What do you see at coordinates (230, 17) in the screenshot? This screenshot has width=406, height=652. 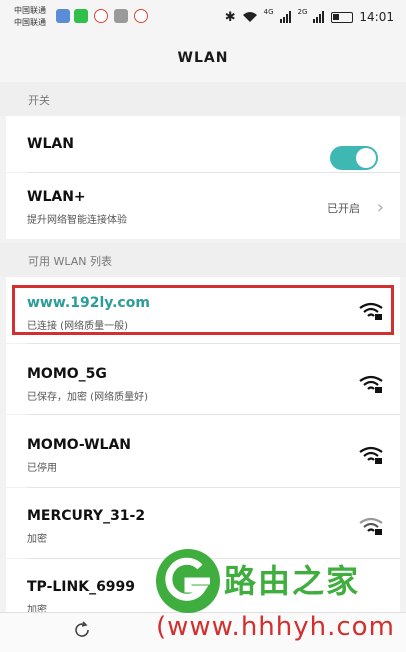 I see `bluetooth-icon: ✱` at bounding box center [230, 17].